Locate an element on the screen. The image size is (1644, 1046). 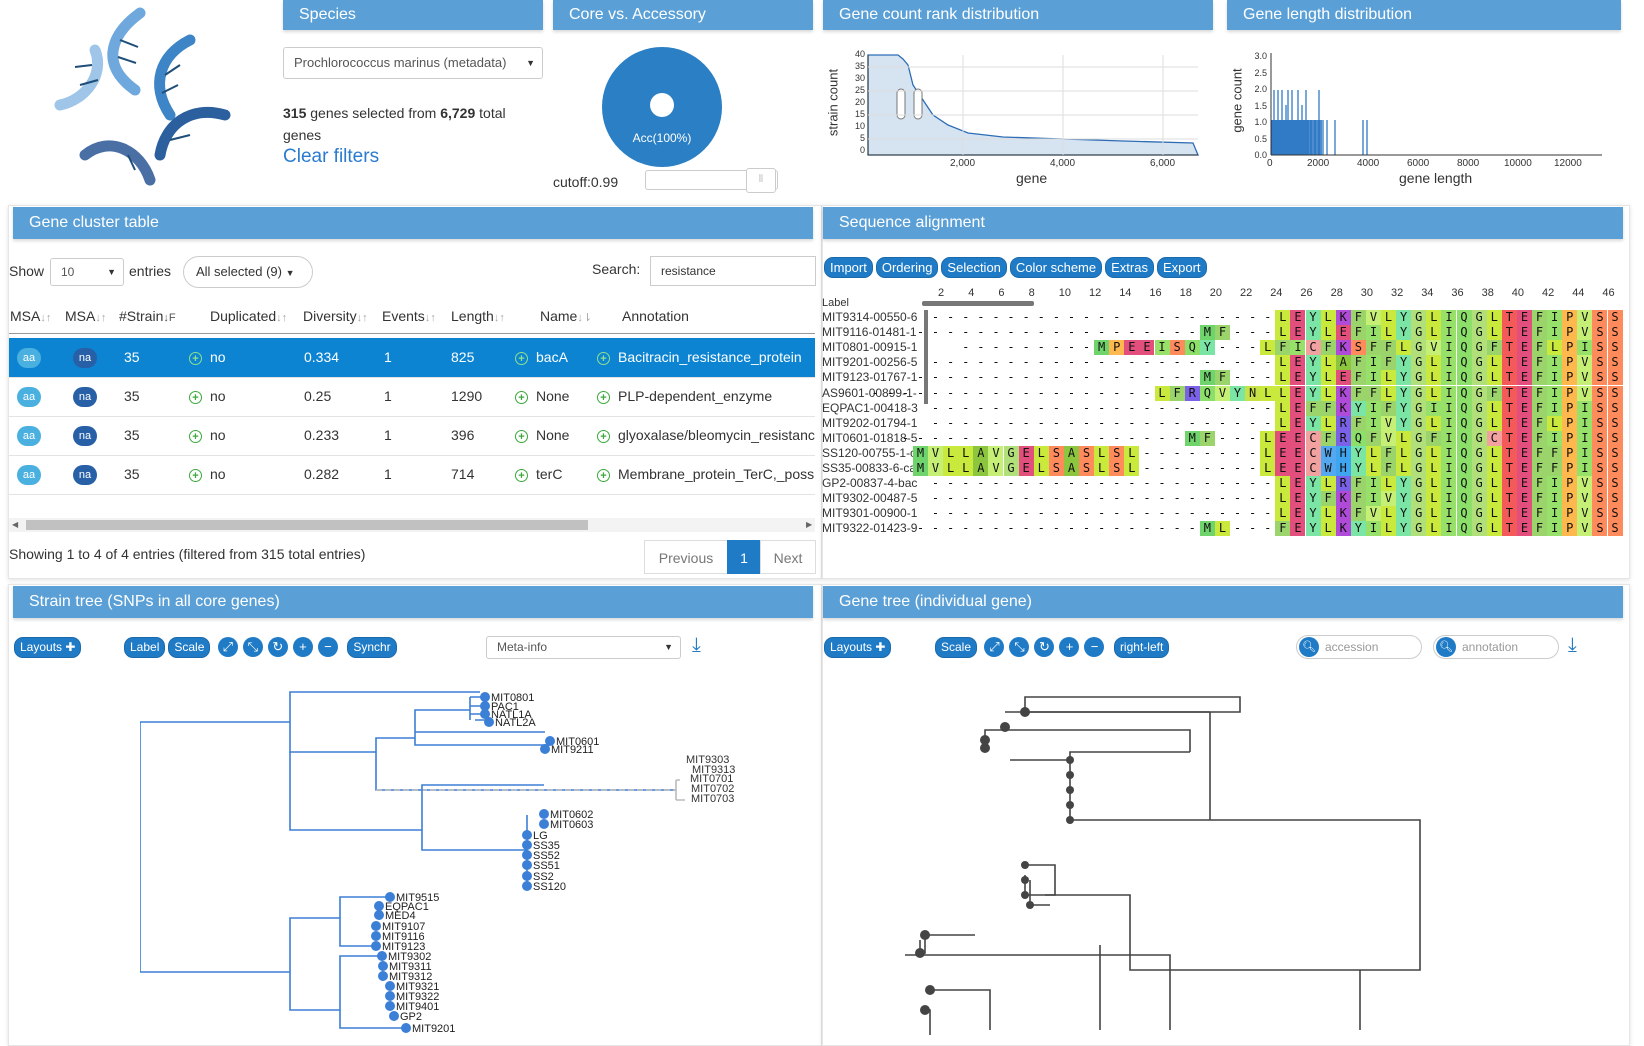
col-diversity: Diversity↓↑ is located at coordinates (335, 316).